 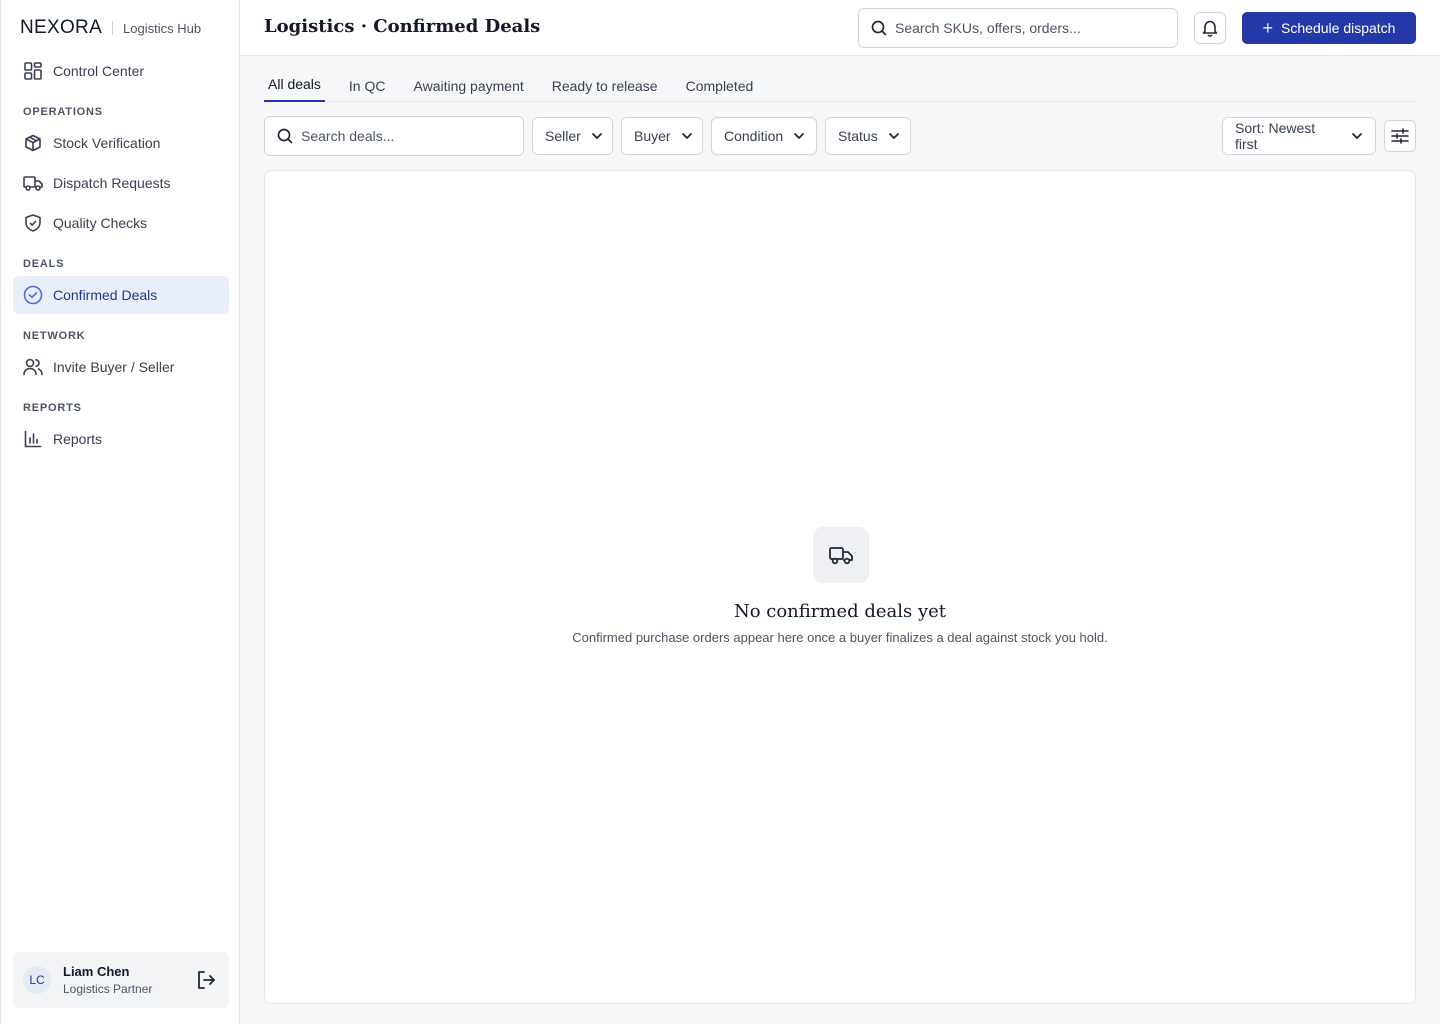 I want to click on notifications-button, so click(x=1210, y=28).